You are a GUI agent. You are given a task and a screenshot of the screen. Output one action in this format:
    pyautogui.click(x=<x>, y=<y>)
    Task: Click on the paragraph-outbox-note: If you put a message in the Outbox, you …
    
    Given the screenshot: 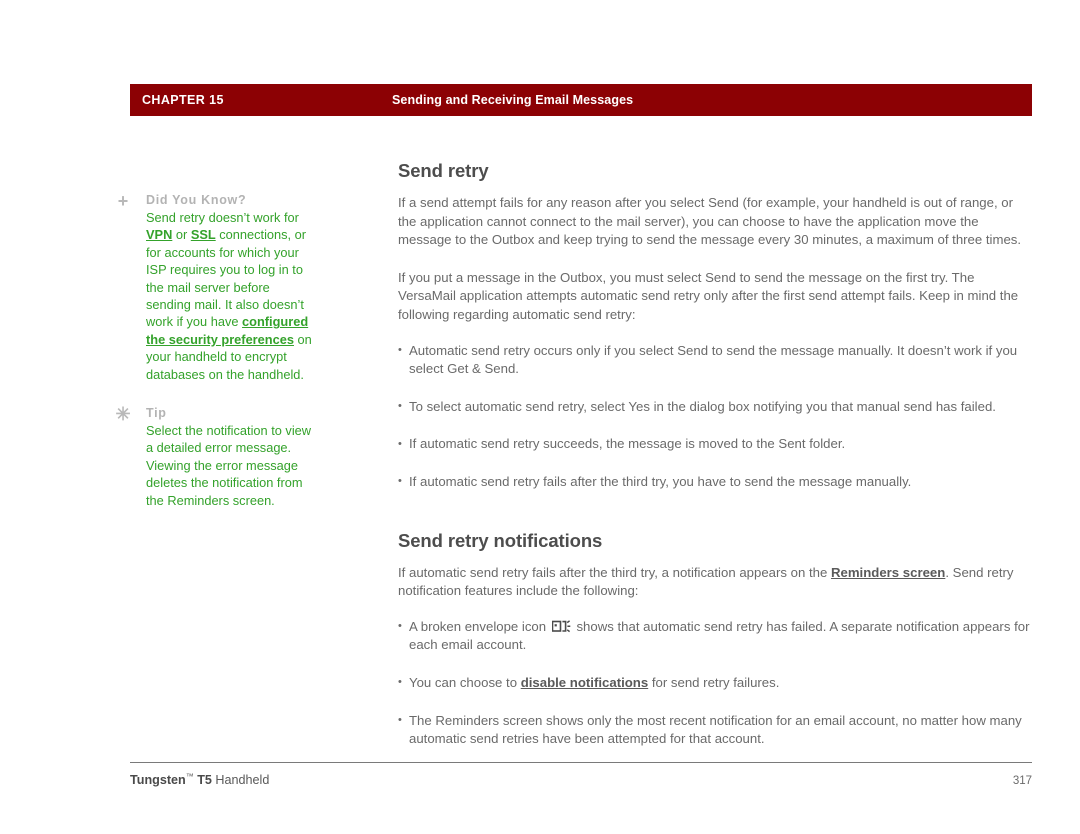 What is the action you would take?
    pyautogui.click(x=708, y=295)
    